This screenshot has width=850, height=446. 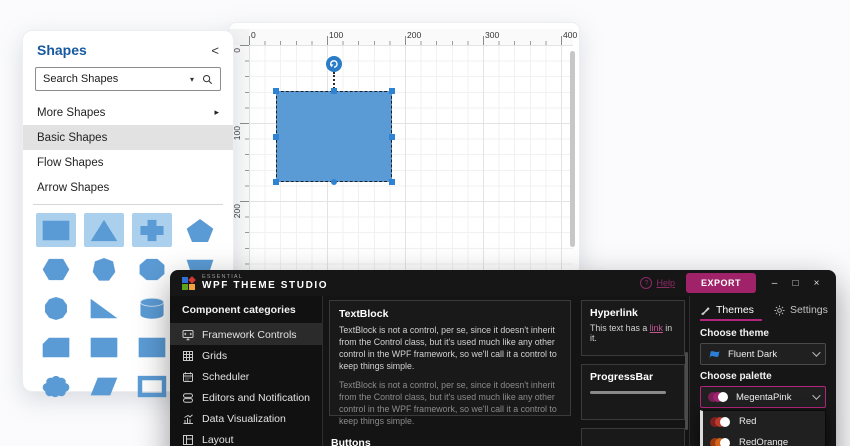 I want to click on theme-select-chevron-icon, so click(x=816, y=352).